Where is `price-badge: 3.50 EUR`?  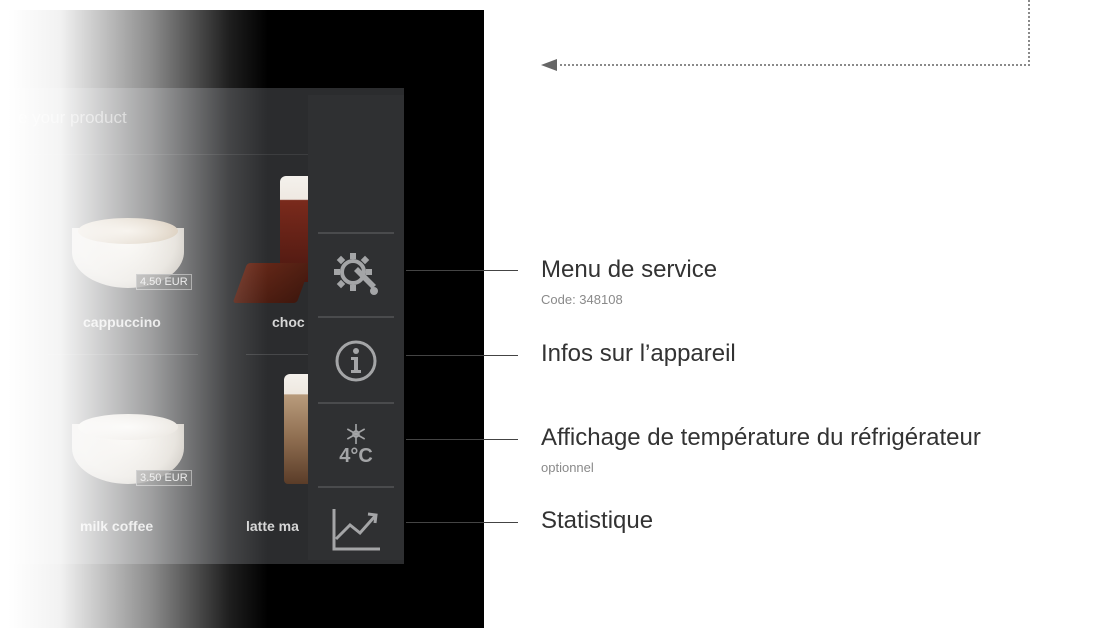 price-badge: 3.50 EUR is located at coordinates (164, 478).